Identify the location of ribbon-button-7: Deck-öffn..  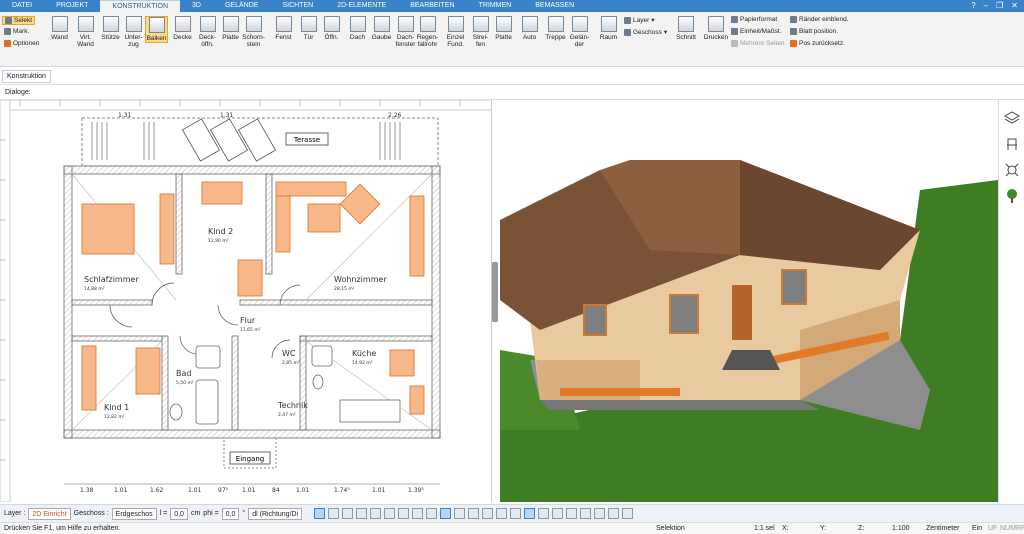
(207, 32).